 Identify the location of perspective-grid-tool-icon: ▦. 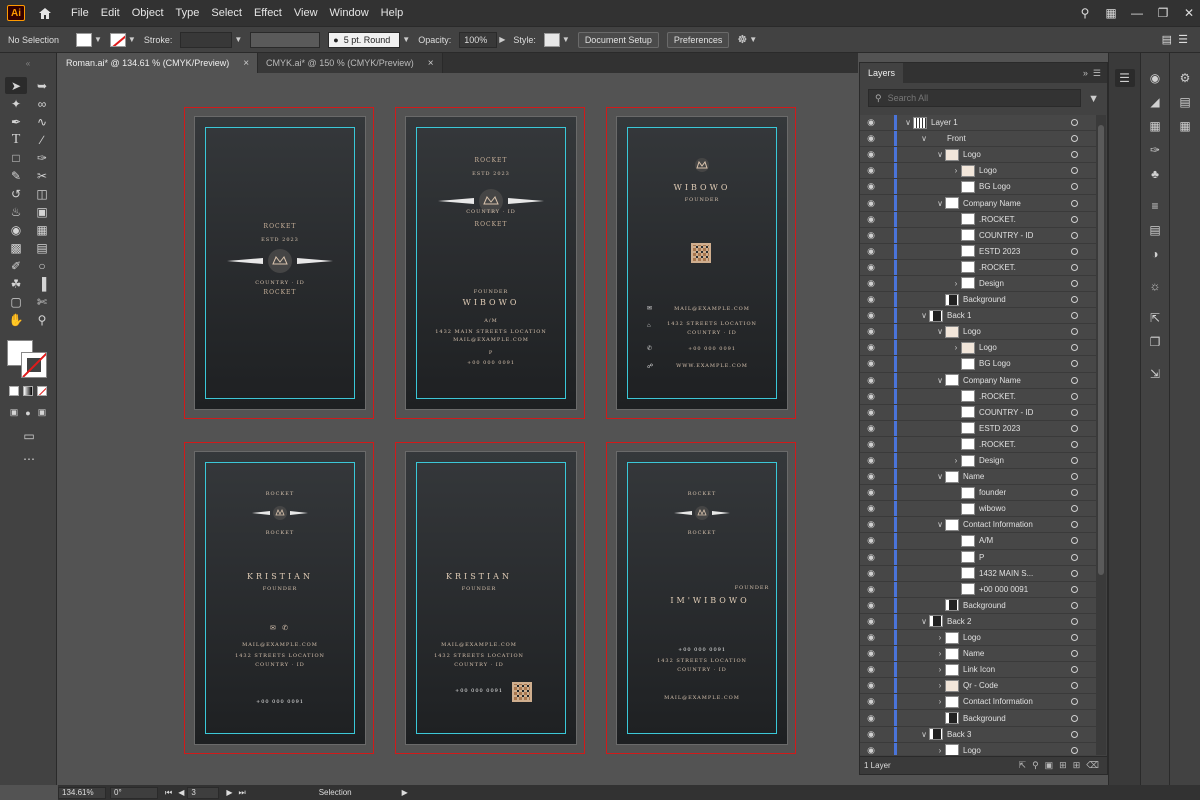
(42, 229).